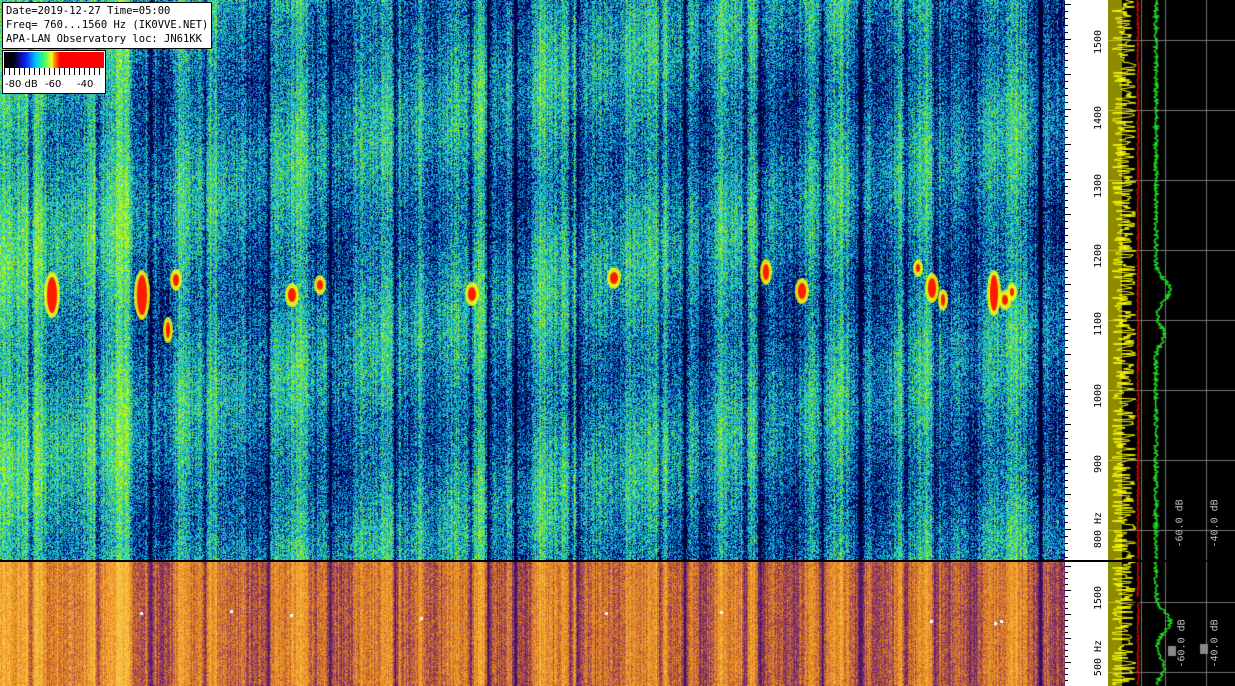 This screenshot has height=686, width=1235. I want to click on legend-label-mid: -60, so click(53, 84).